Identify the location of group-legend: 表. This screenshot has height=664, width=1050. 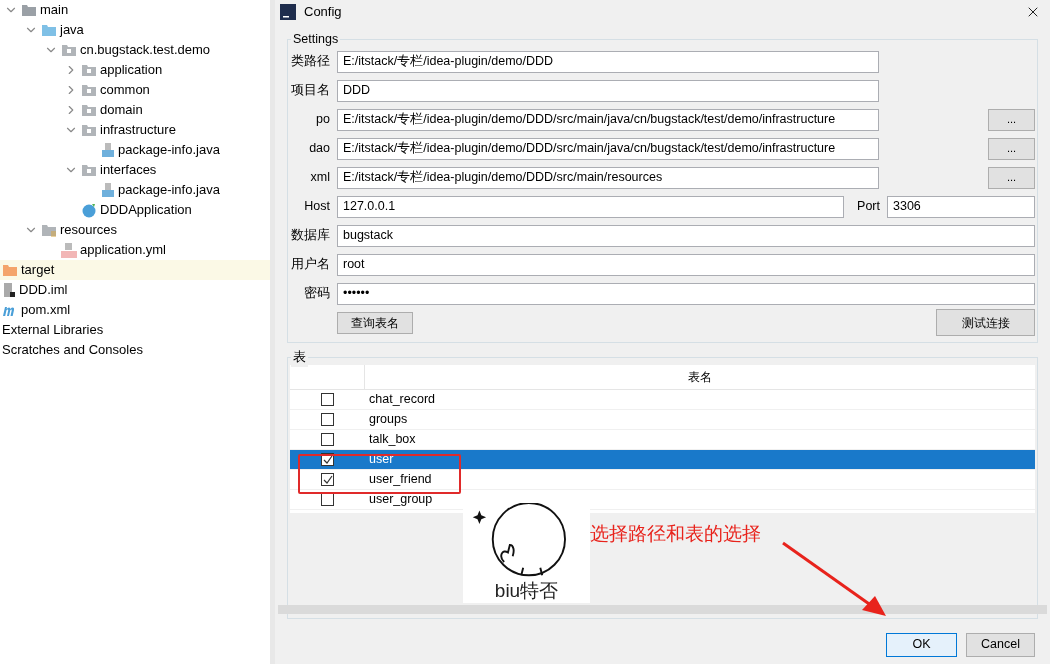
(299, 357).